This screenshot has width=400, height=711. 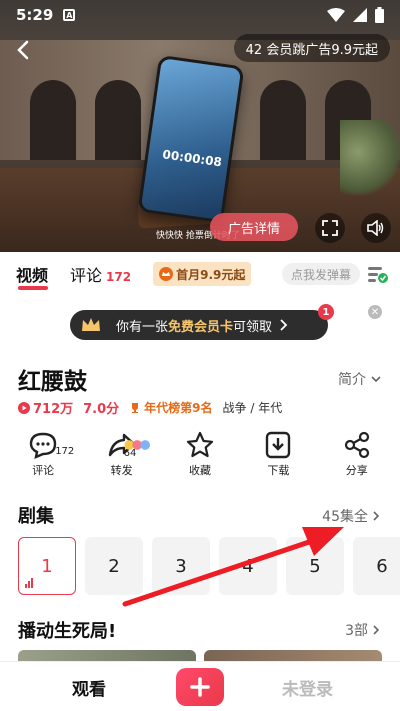 I want to click on share-button: 分享, so click(x=357, y=458).